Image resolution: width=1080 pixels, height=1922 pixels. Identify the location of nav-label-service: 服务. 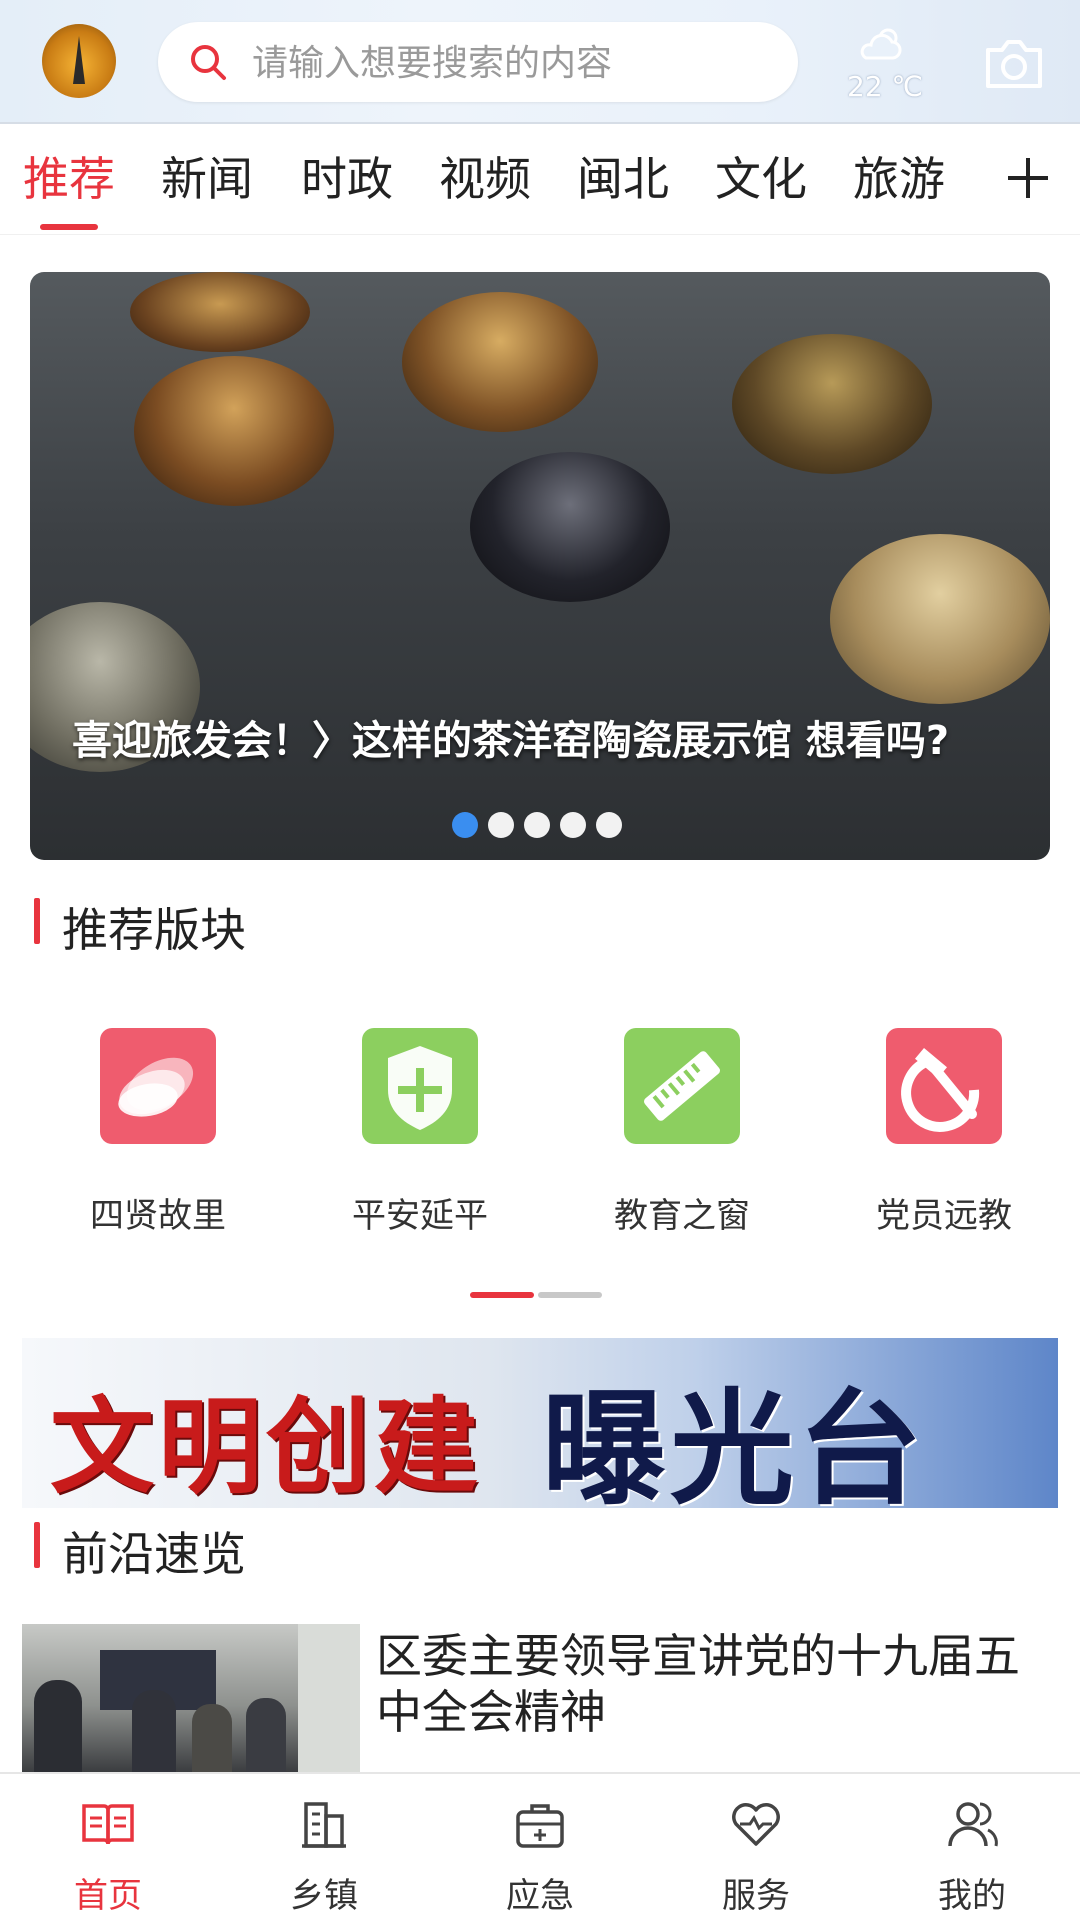
(756, 1896).